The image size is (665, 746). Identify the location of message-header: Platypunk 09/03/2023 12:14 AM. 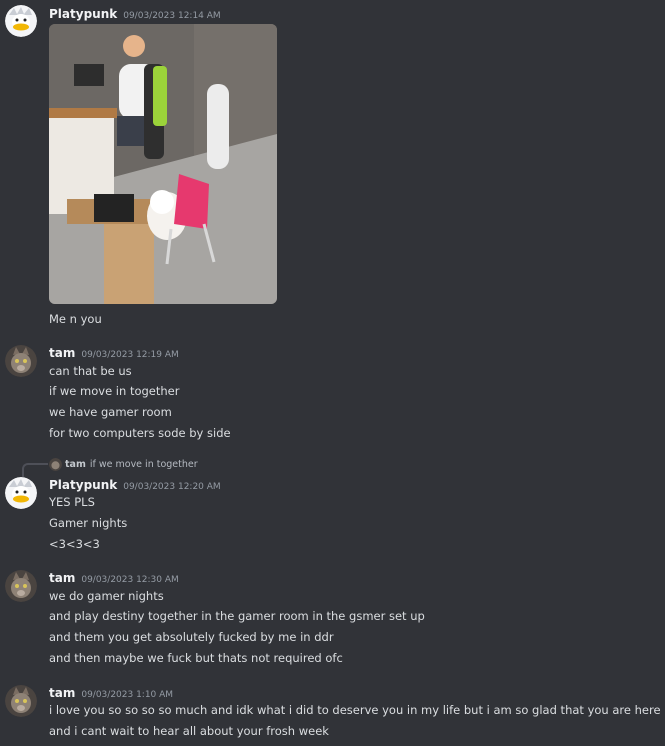
(135, 14).